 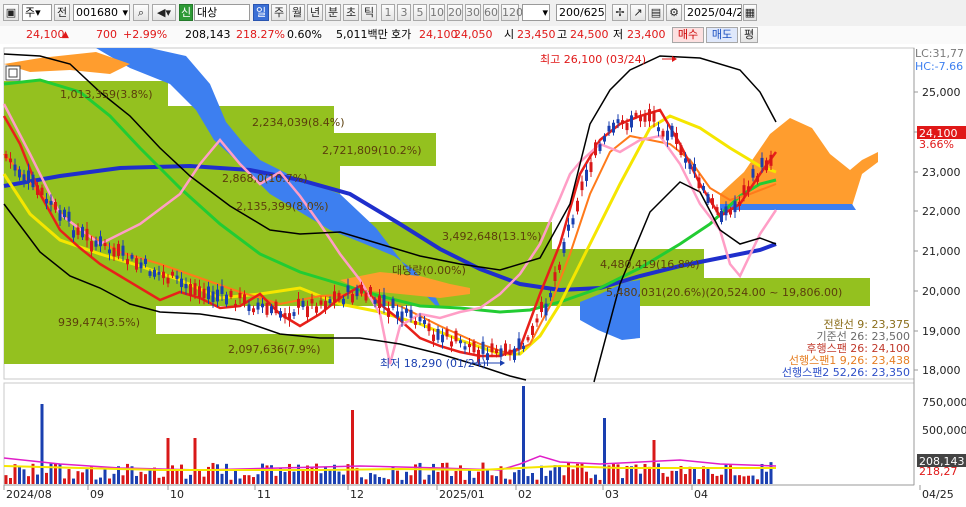 What do you see at coordinates (750, 12) in the screenshot?
I see `calendar-icon: ▦` at bounding box center [750, 12].